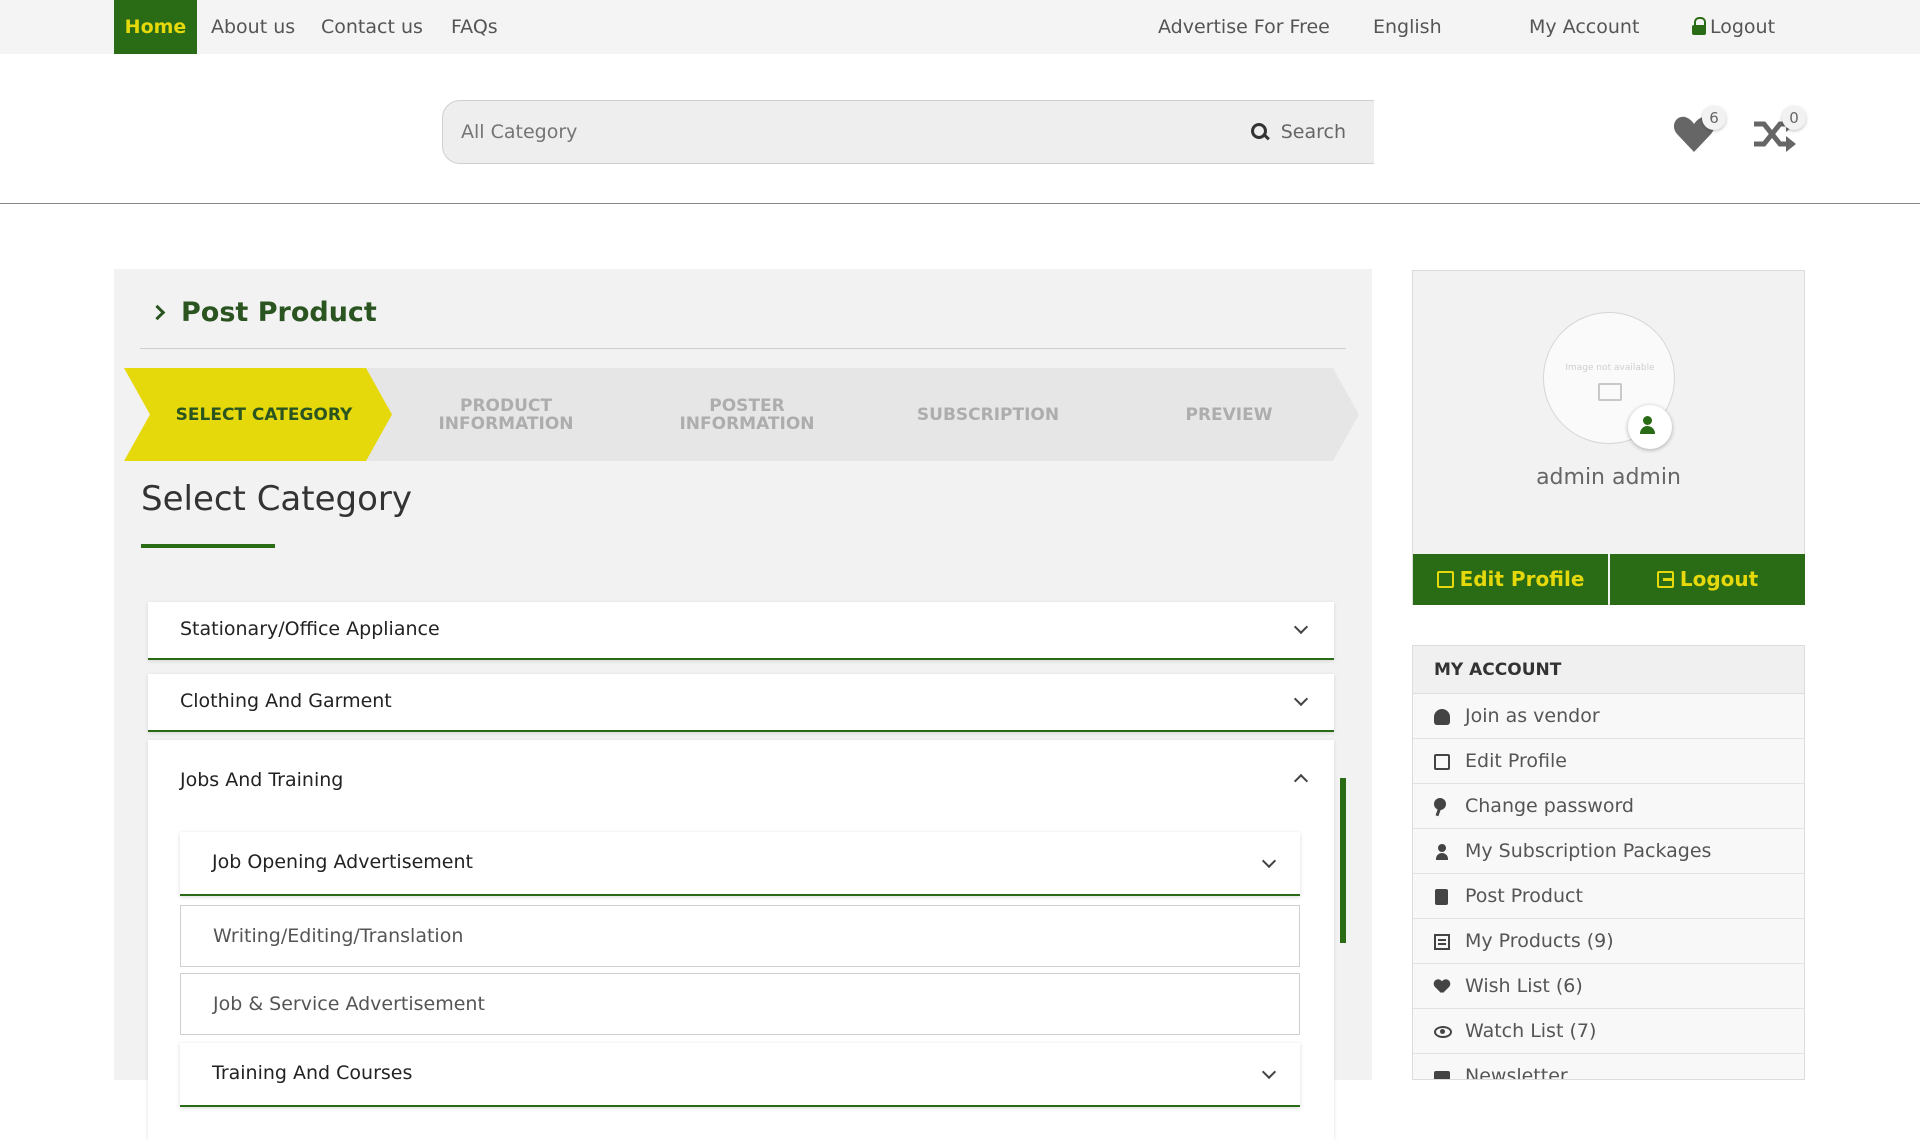 The width and height of the screenshot is (1920, 1140). What do you see at coordinates (259, 414) in the screenshot?
I see `step-select-category: SELECT CATEGORY` at bounding box center [259, 414].